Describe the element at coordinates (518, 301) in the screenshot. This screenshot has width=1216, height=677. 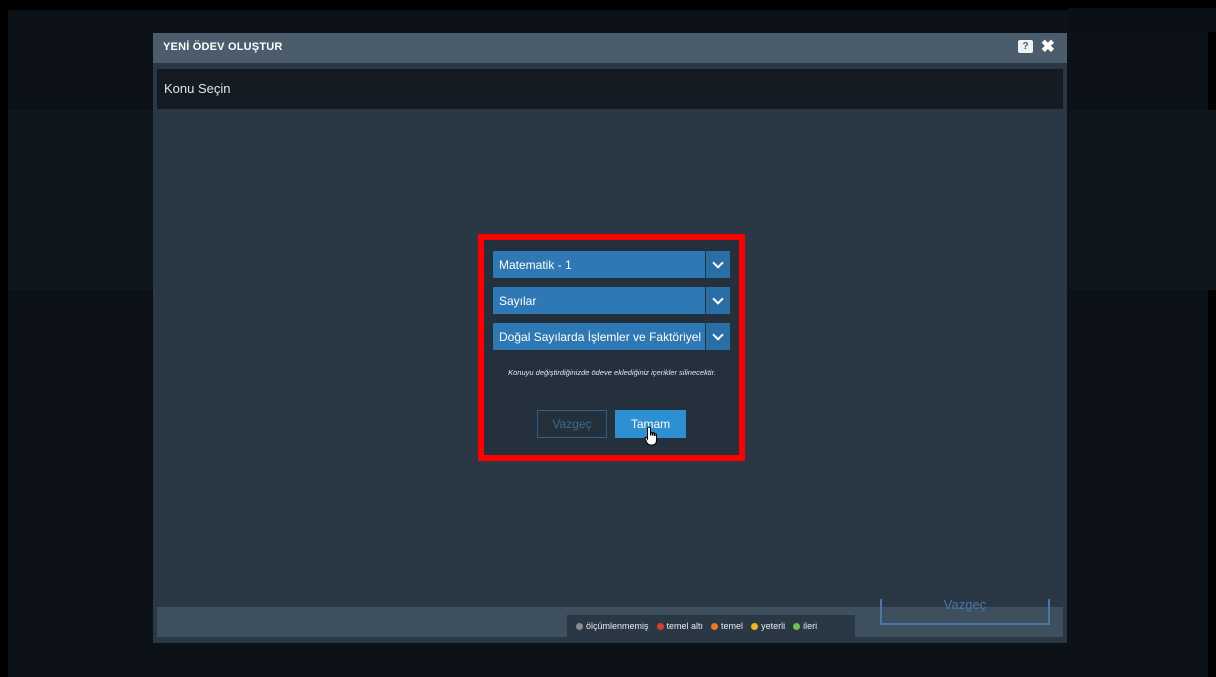
I see `unit-select-value: Sayılar` at that location.